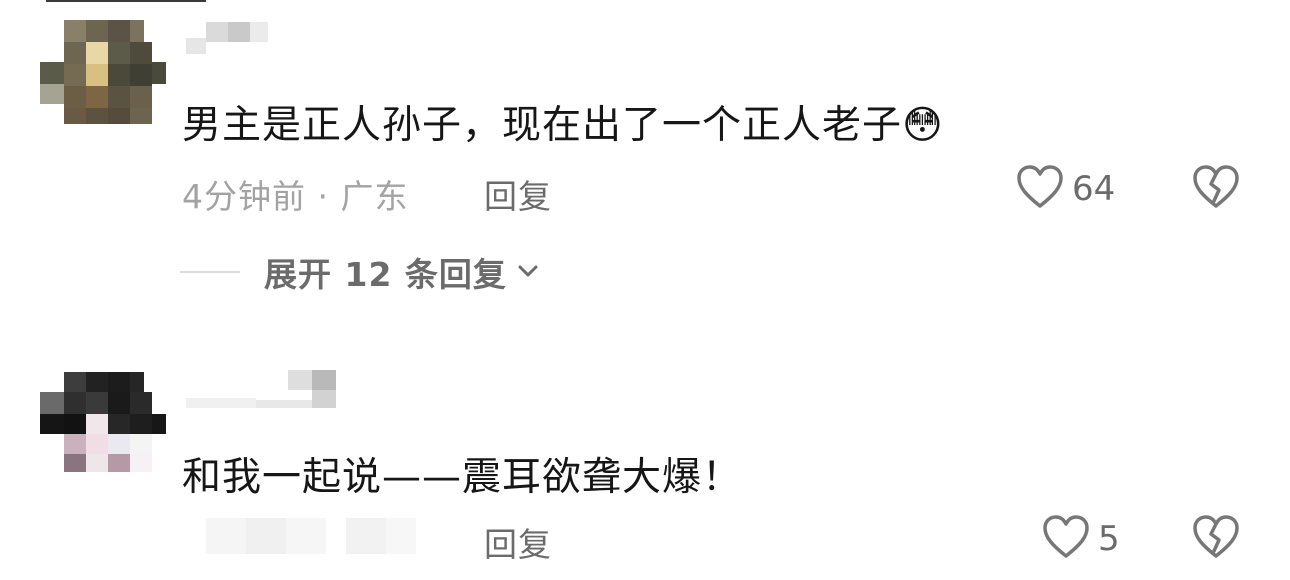  Describe the element at coordinates (563, 125) in the screenshot. I see `comment-text: 男主是正人孙子，现在出了一个正人老子😳` at that location.